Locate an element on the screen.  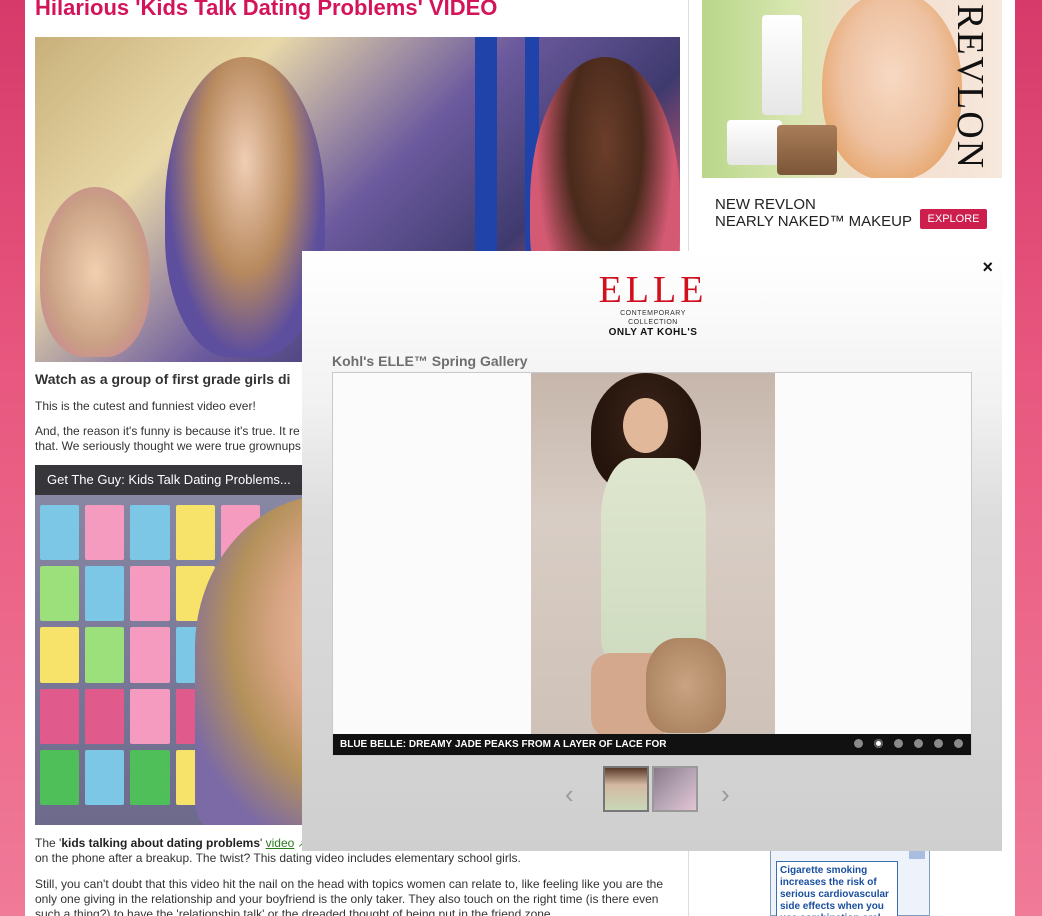
close-icon: × is located at coordinates (987, 267).